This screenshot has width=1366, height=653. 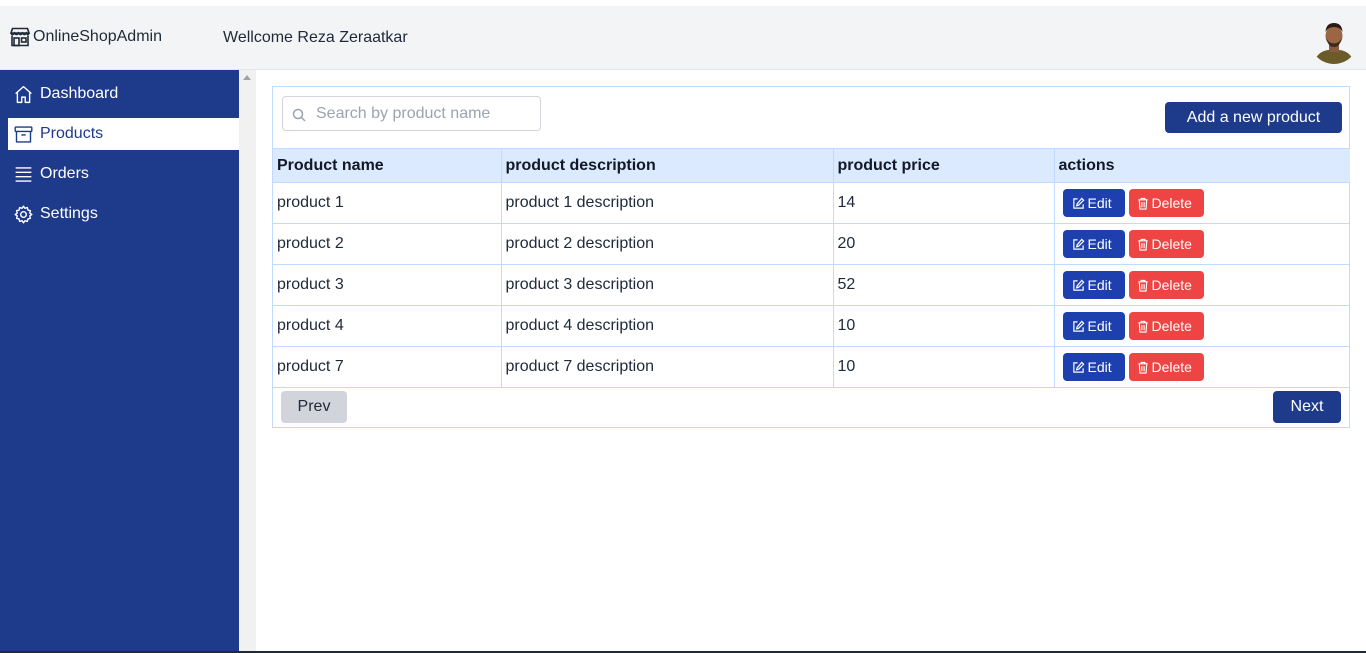 I want to click on sidebar-item-products: Products, so click(x=123, y=134).